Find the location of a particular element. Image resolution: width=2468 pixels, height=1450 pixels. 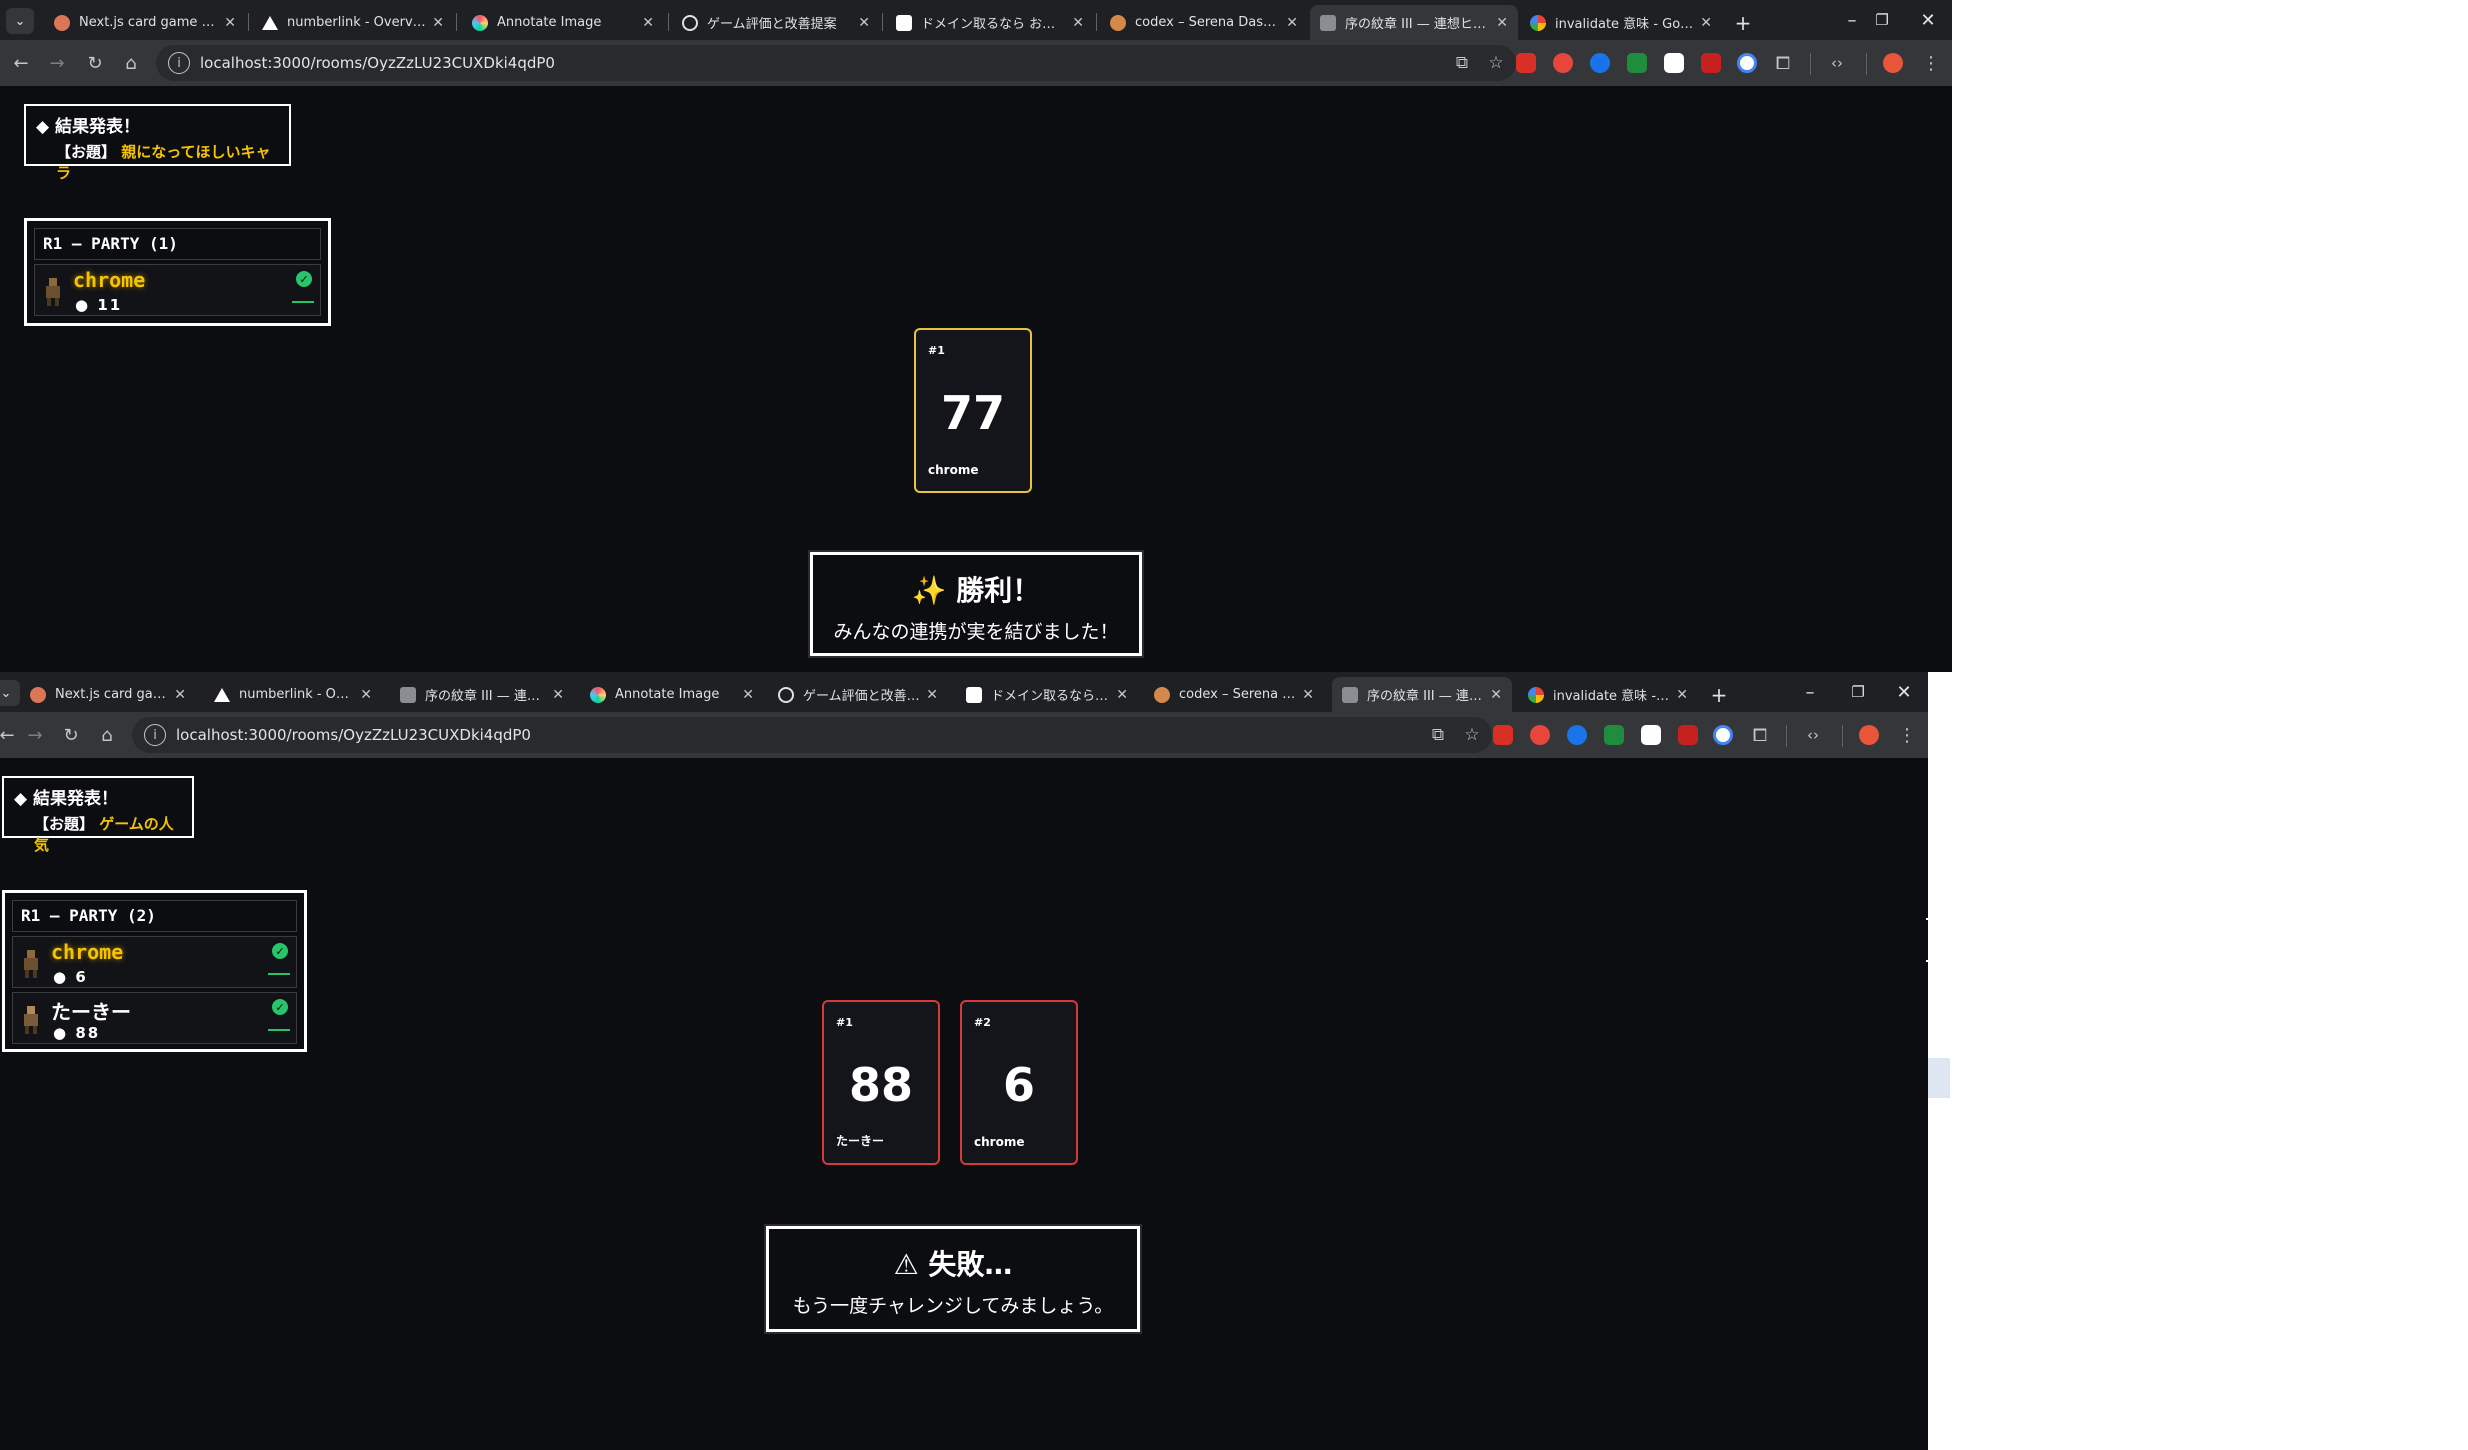

tab-6-active: 序の紋章 III — 連想ヒントで ✕ is located at coordinates (1414, 22).